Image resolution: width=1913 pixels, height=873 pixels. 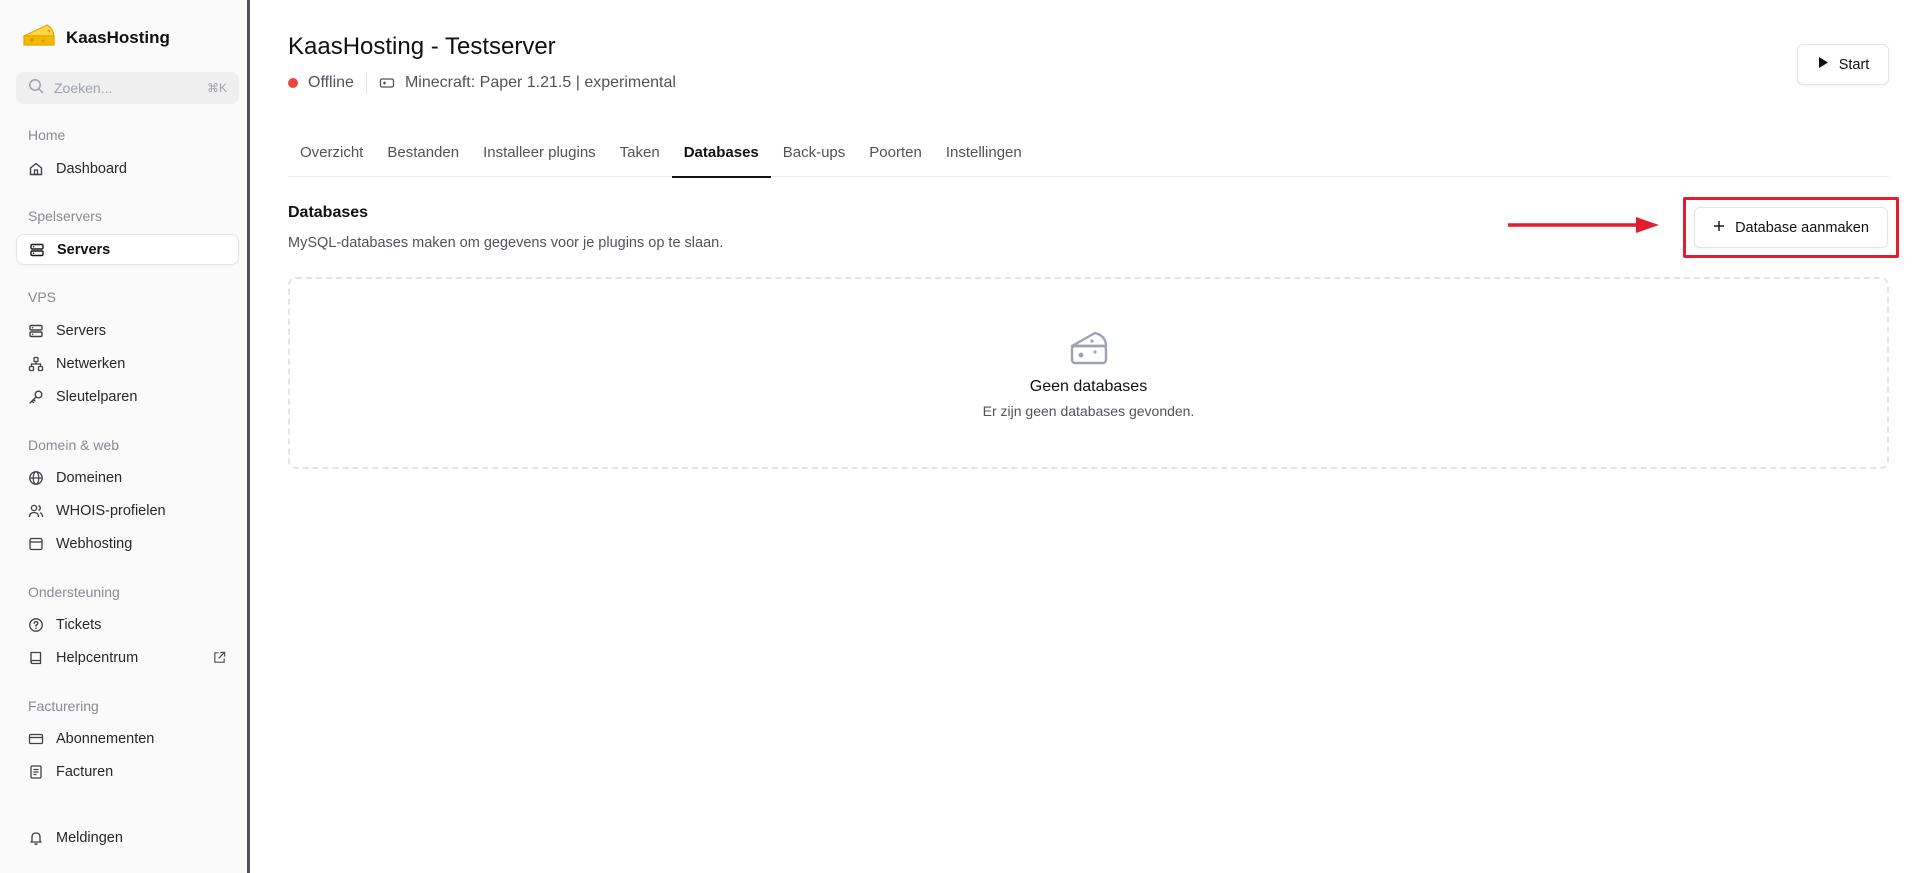 What do you see at coordinates (331, 152) in the screenshot?
I see `tab-overzicht: Overzicht` at bounding box center [331, 152].